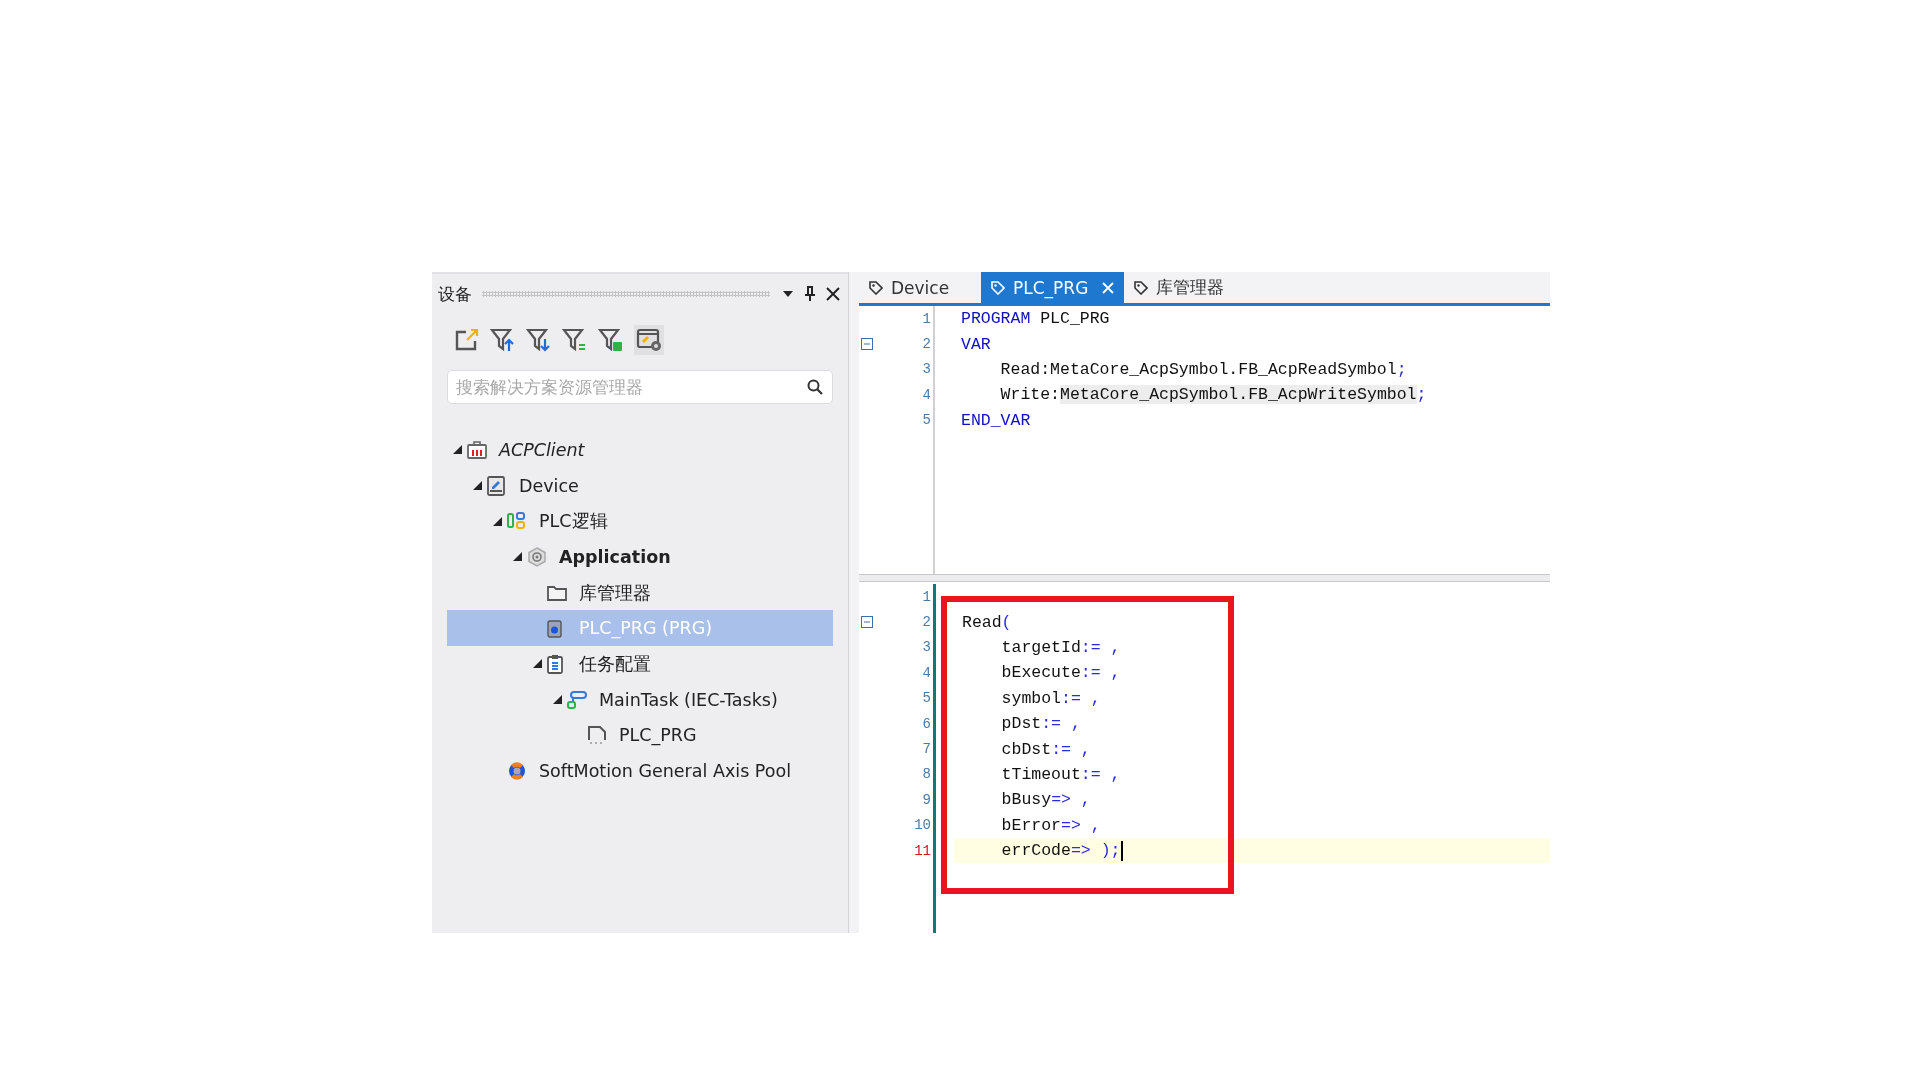 The height and width of the screenshot is (1080, 1920). I want to click on code-line: errCode=> );, so click(1060, 851).